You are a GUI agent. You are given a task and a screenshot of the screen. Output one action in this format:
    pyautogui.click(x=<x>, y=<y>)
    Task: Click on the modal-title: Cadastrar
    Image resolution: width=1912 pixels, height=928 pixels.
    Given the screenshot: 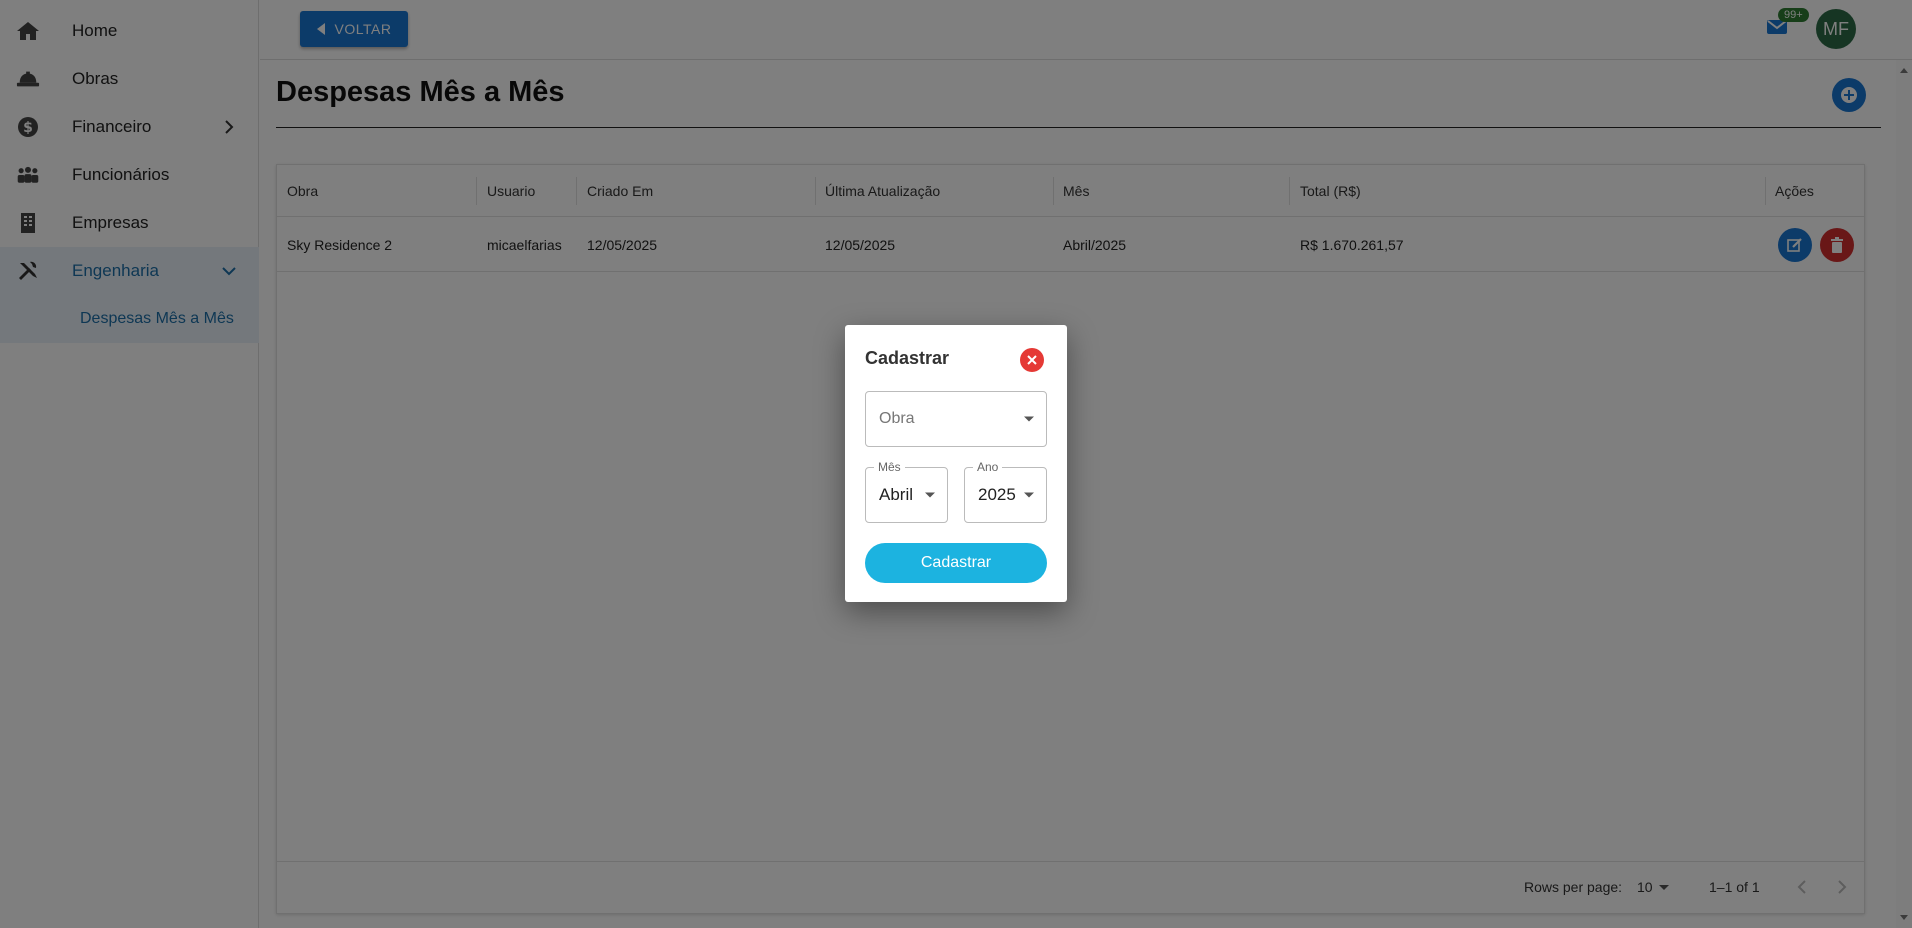 What is the action you would take?
    pyautogui.click(x=907, y=358)
    